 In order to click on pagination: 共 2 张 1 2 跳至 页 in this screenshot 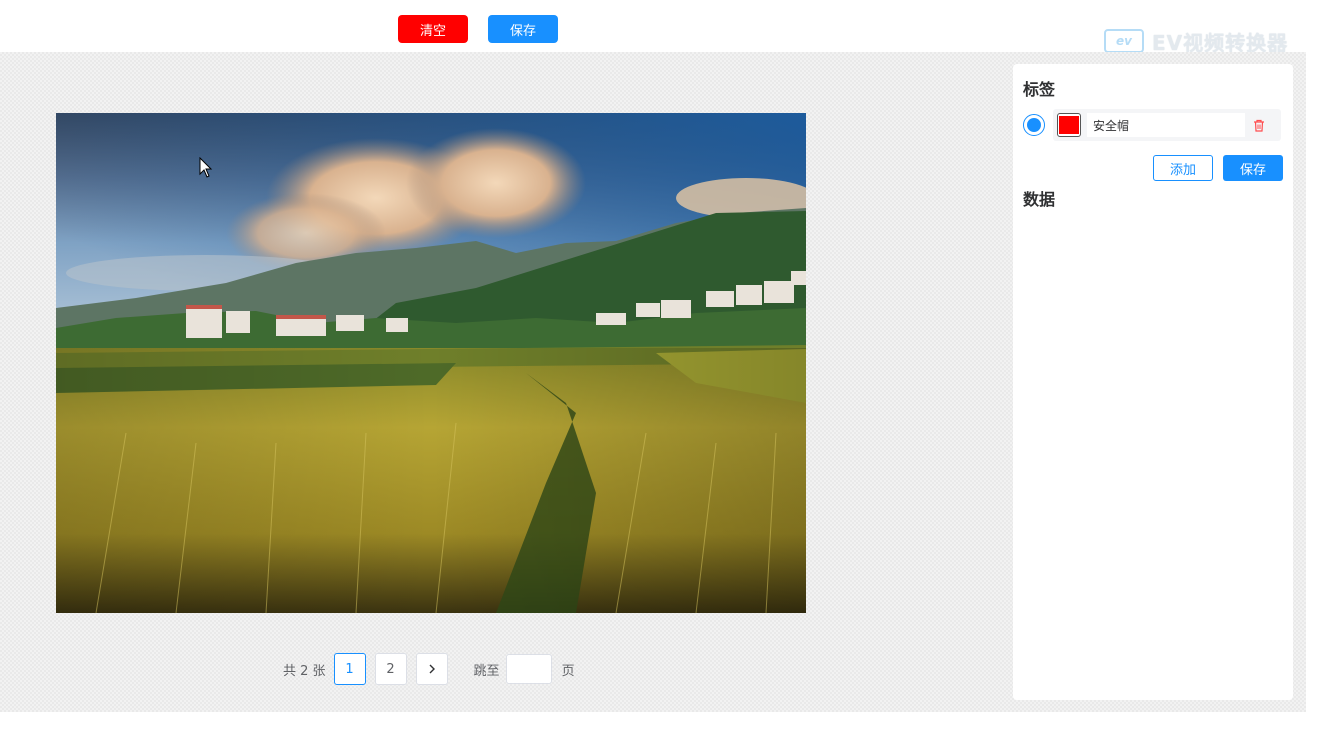, I will do `click(429, 669)`.